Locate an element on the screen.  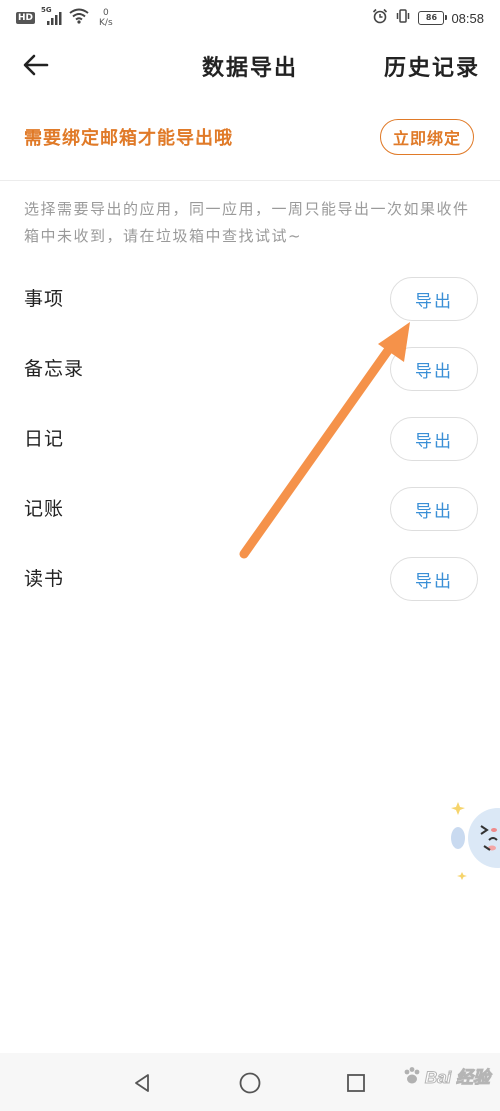
battery-icon: 86 is located at coordinates (433, 18).